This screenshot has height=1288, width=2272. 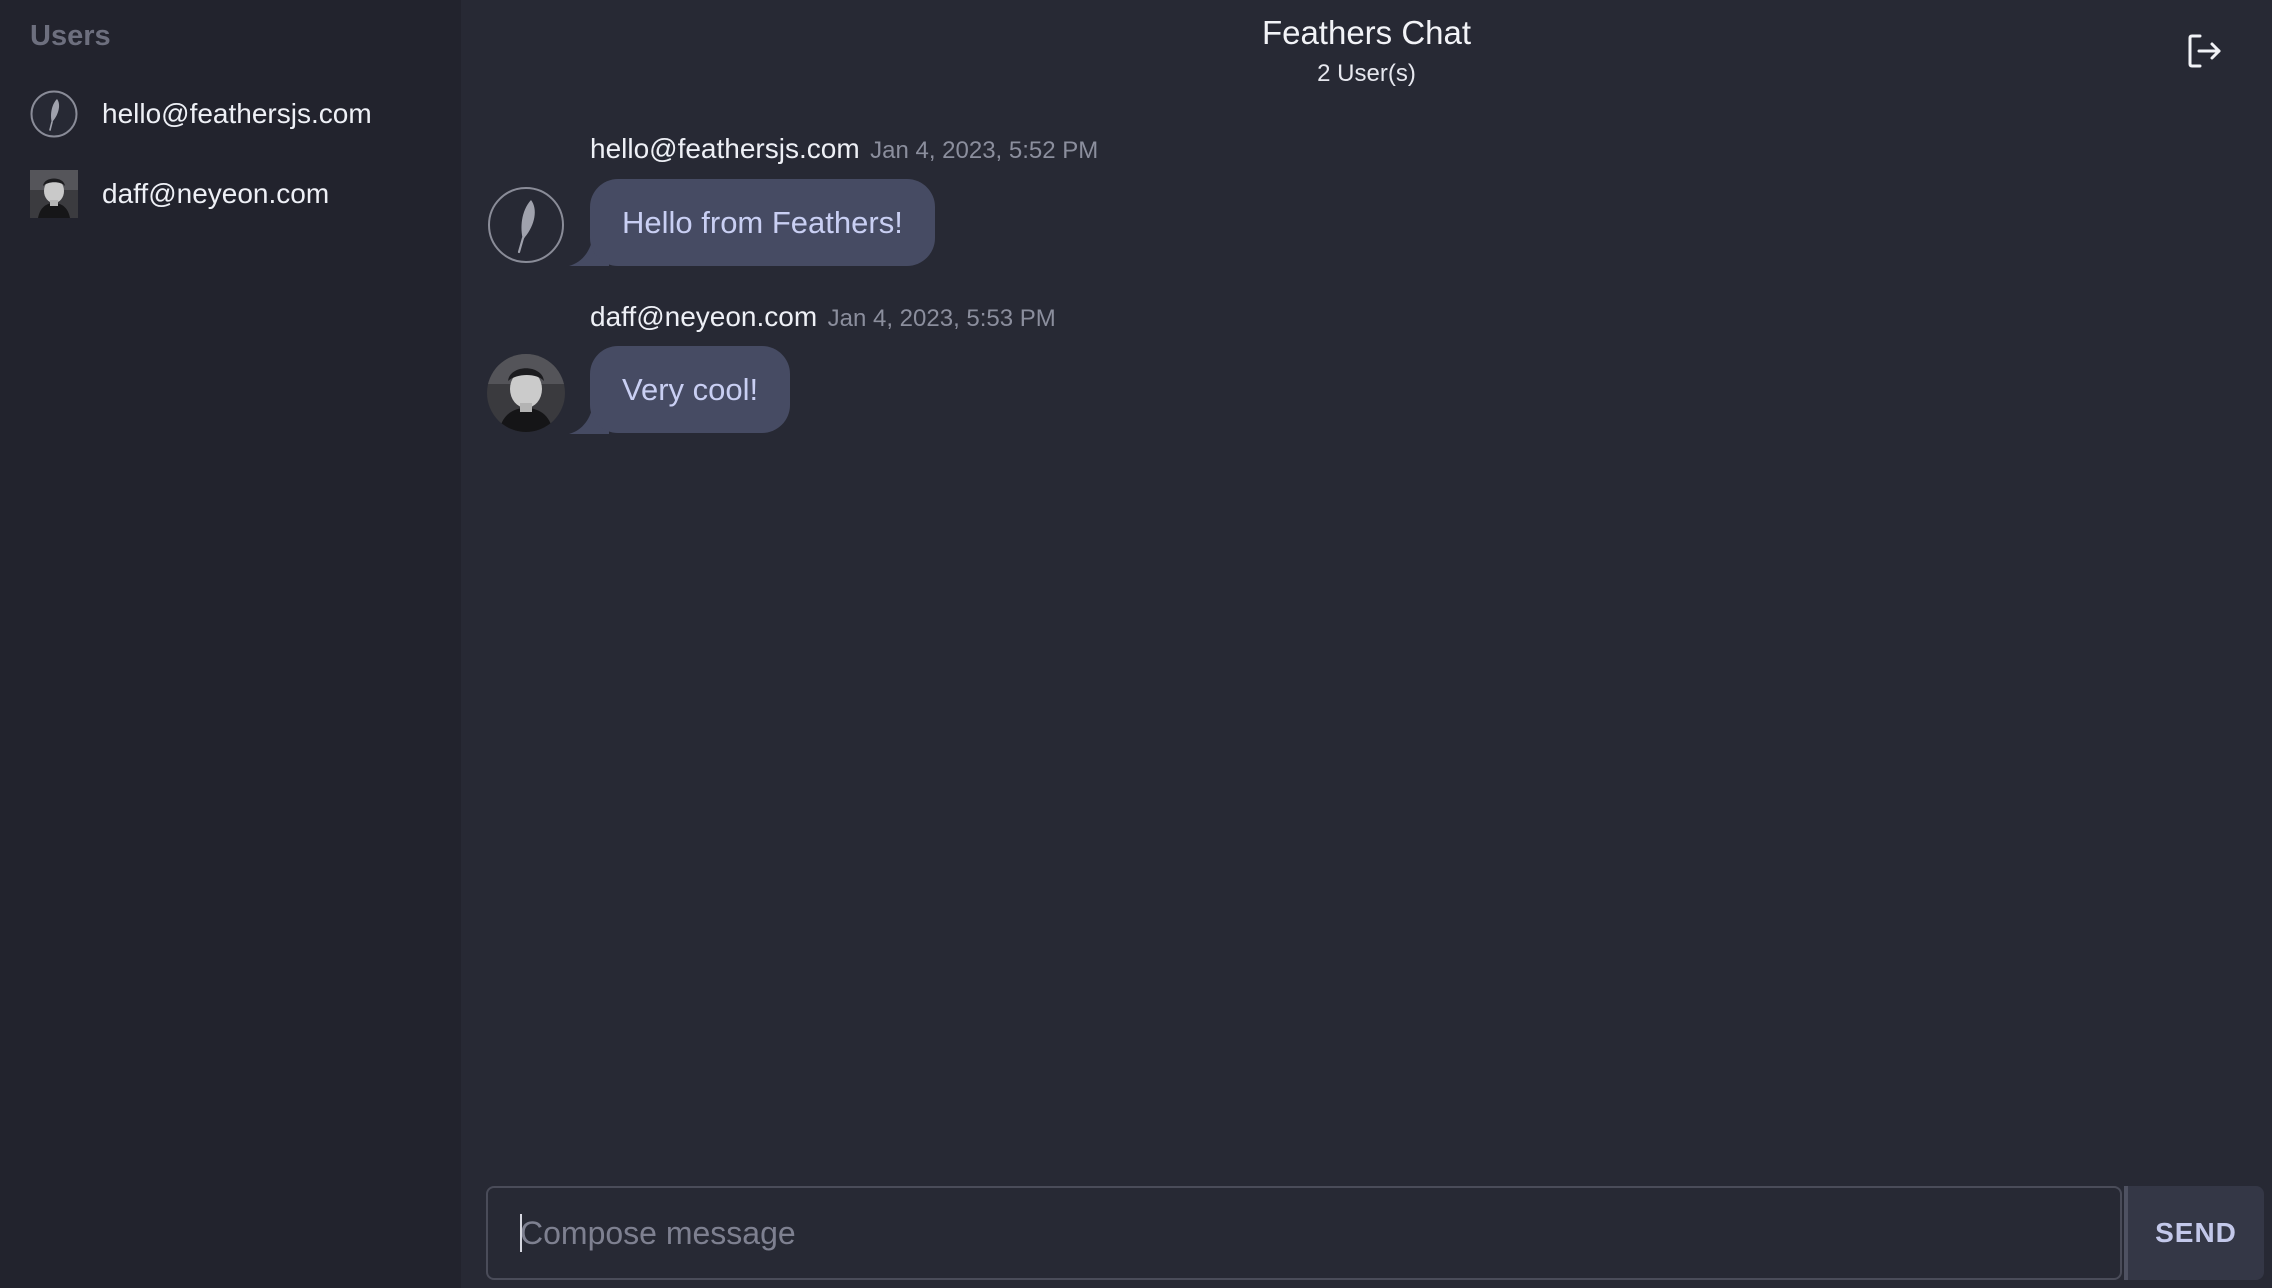 What do you see at coordinates (1366, 73) in the screenshot?
I see `user-count: 2 User(s)` at bounding box center [1366, 73].